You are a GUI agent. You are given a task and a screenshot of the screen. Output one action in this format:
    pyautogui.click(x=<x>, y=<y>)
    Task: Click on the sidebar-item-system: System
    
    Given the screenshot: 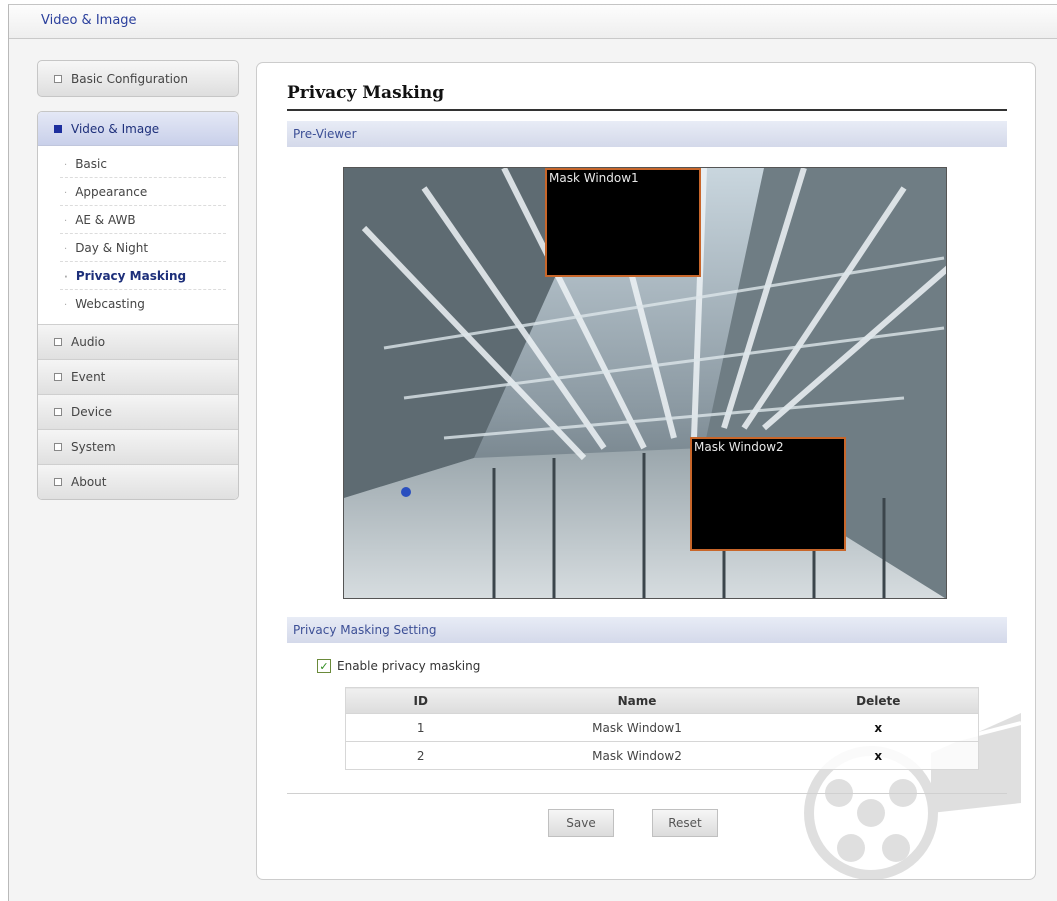 What is the action you would take?
    pyautogui.click(x=138, y=446)
    